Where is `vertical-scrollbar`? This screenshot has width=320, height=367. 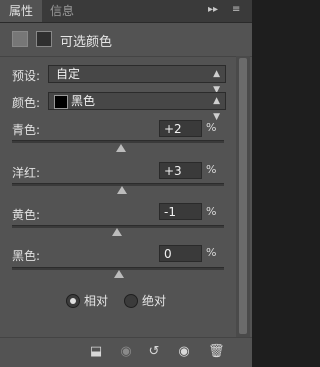
vertical-scrollbar is located at coordinates (243, 197).